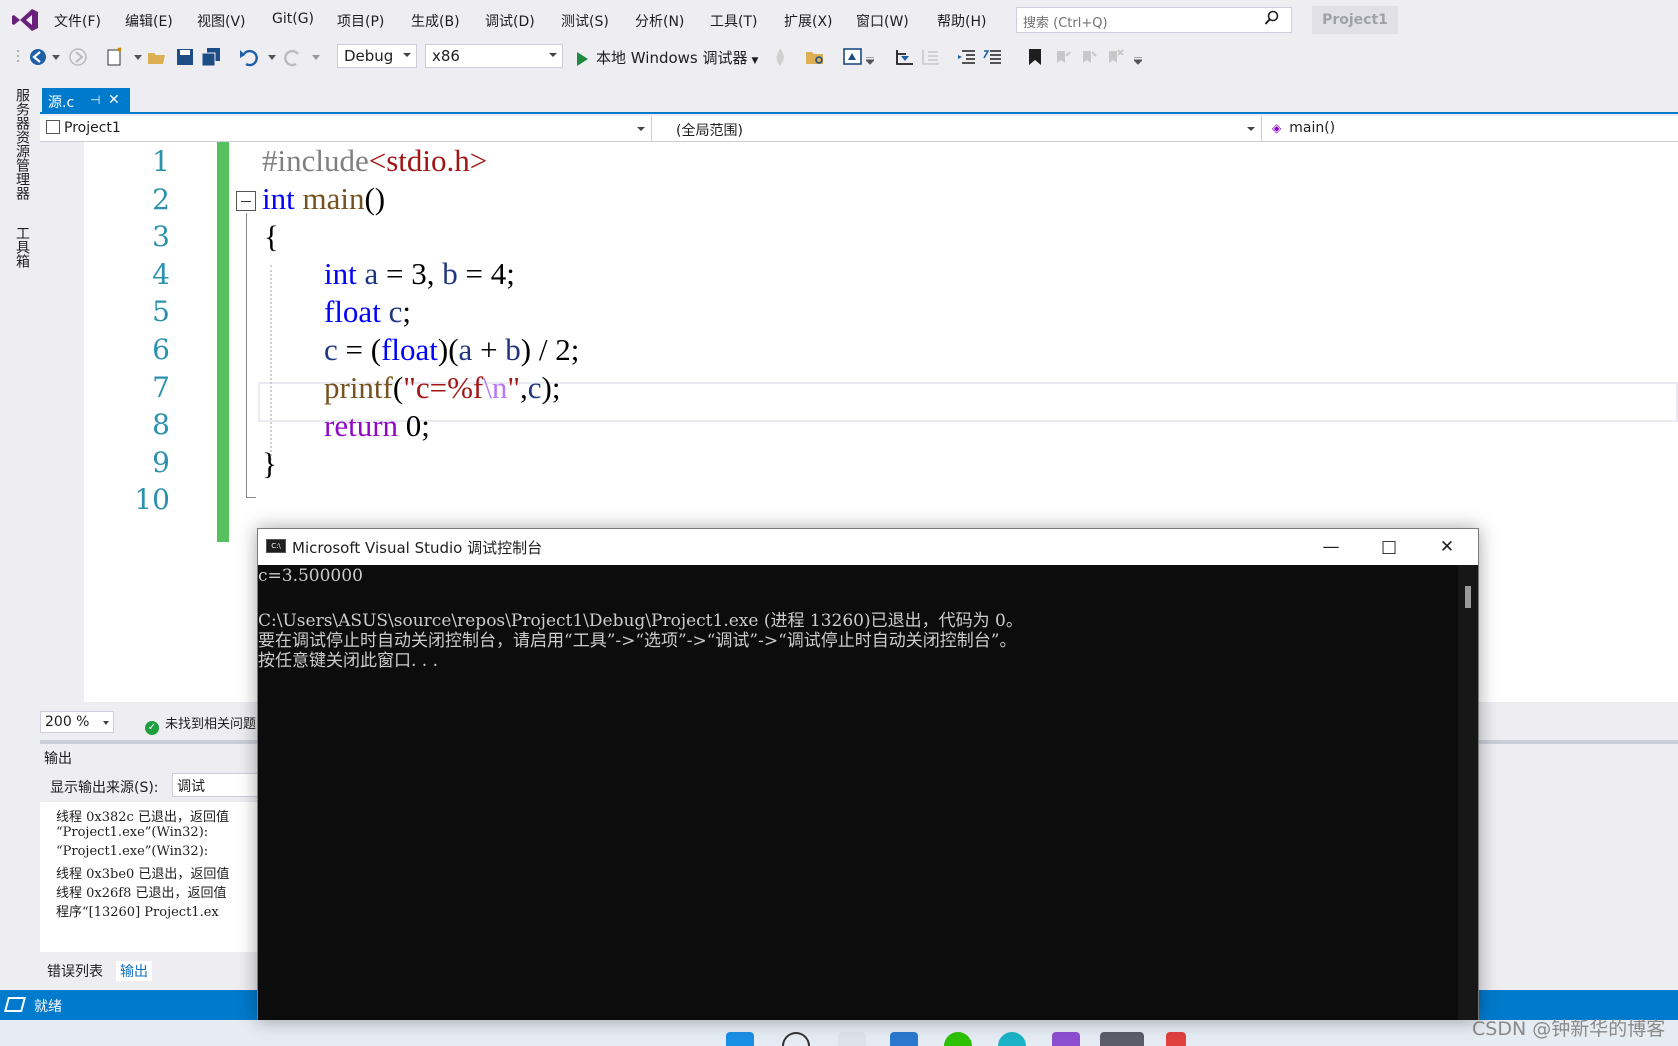 Image resolution: width=1678 pixels, height=1046 pixels. What do you see at coordinates (905, 57) in the screenshot?
I see `step-into-icon` at bounding box center [905, 57].